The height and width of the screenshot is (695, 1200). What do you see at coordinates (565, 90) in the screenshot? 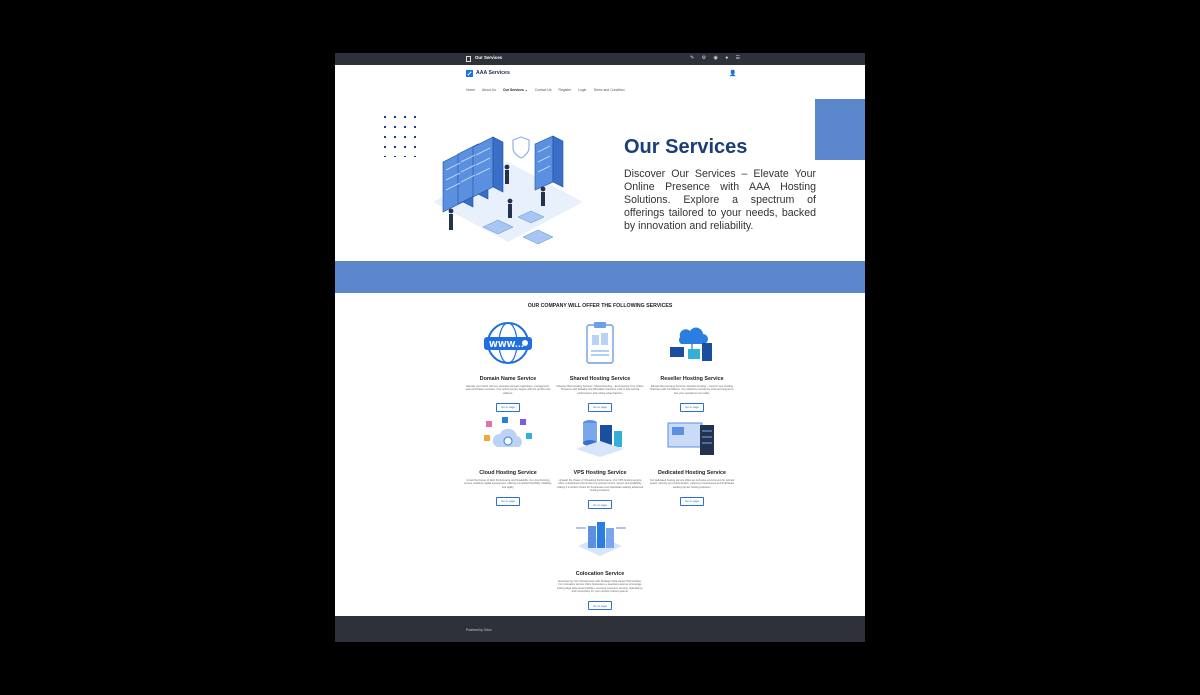
I see `nav-item-register: Register` at bounding box center [565, 90].